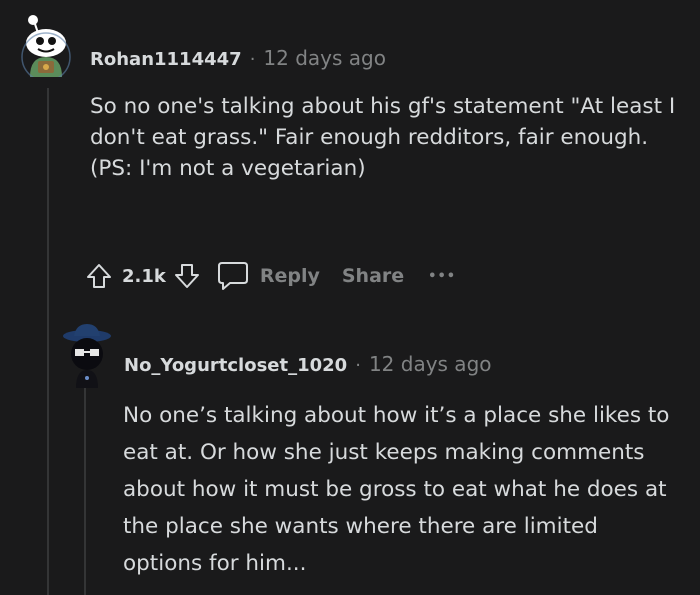 The height and width of the screenshot is (595, 700). What do you see at coordinates (166, 59) in the screenshot?
I see `username: Rohan1114447` at bounding box center [166, 59].